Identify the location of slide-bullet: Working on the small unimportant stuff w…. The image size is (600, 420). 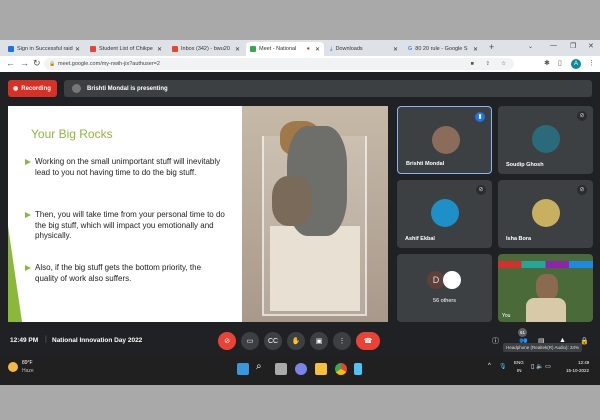
(125, 167).